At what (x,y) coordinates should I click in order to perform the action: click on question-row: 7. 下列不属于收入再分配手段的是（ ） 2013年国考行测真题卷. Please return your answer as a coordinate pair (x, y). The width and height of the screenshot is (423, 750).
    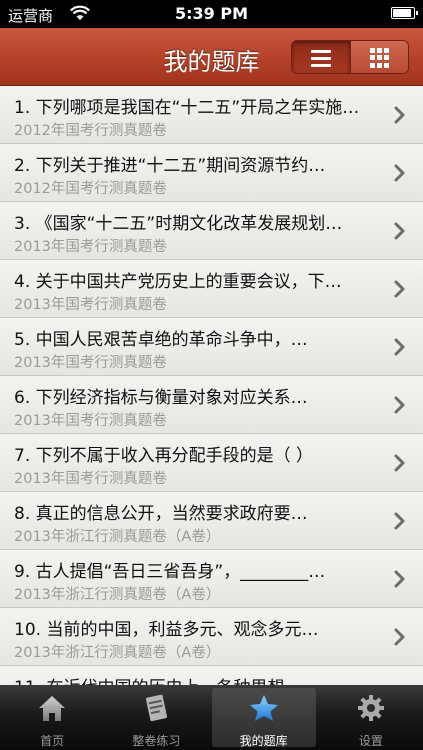
    Looking at the image, I should click on (211, 463).